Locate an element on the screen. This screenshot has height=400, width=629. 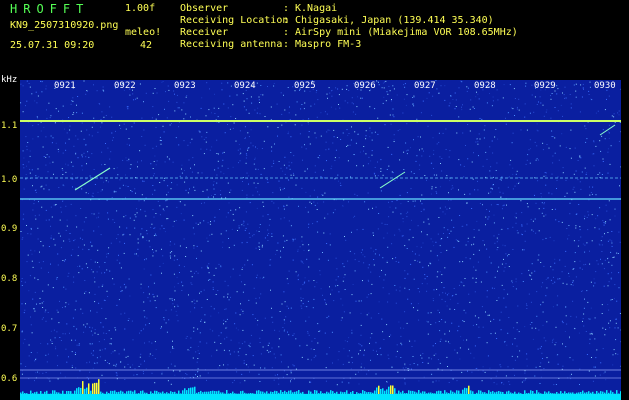
x-tick-label: 0927 is located at coordinates (425, 86).